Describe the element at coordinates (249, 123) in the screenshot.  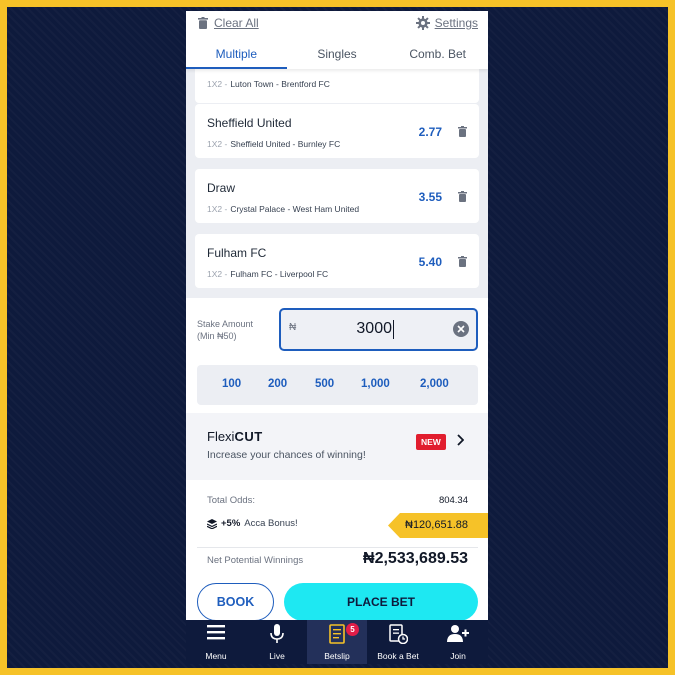
I see `selection-pick: Sheffield United` at that location.